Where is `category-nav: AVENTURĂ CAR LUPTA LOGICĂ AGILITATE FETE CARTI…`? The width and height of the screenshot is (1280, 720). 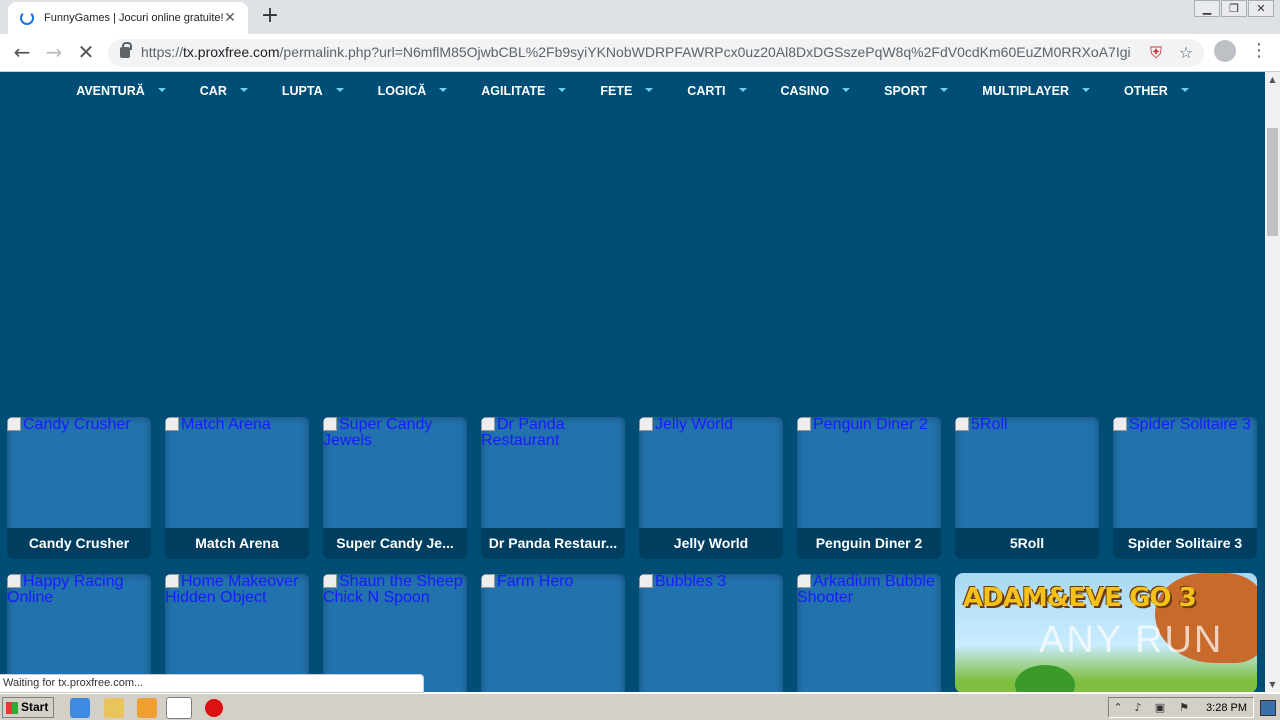
category-nav: AVENTURĂ CAR LUPTA LOGICĂ AGILITATE FETE CARTI… is located at coordinates (632, 91).